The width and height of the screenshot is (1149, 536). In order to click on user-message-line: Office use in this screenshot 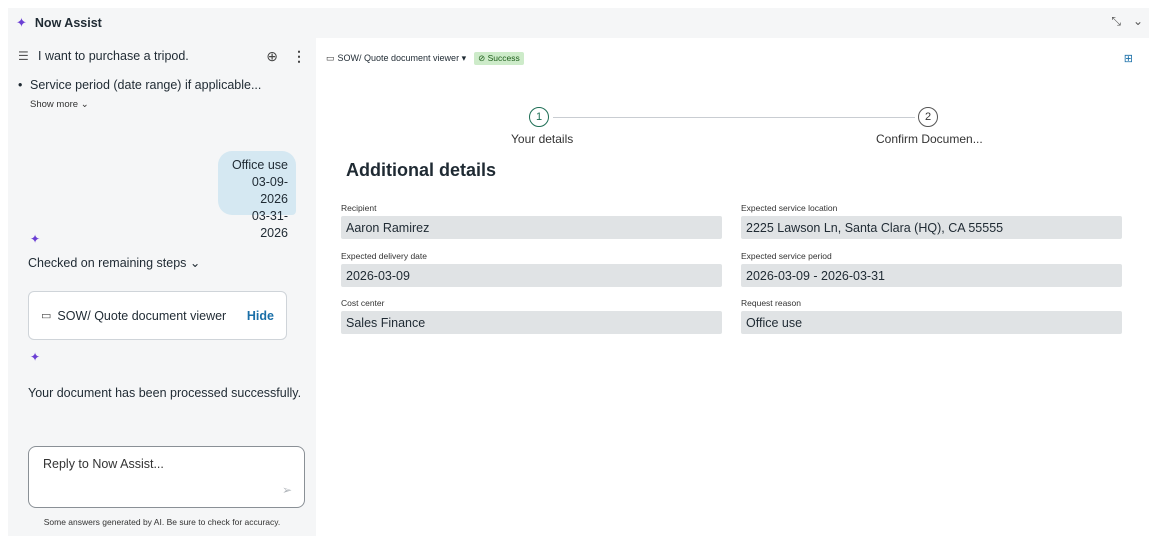, I will do `click(259, 165)`.